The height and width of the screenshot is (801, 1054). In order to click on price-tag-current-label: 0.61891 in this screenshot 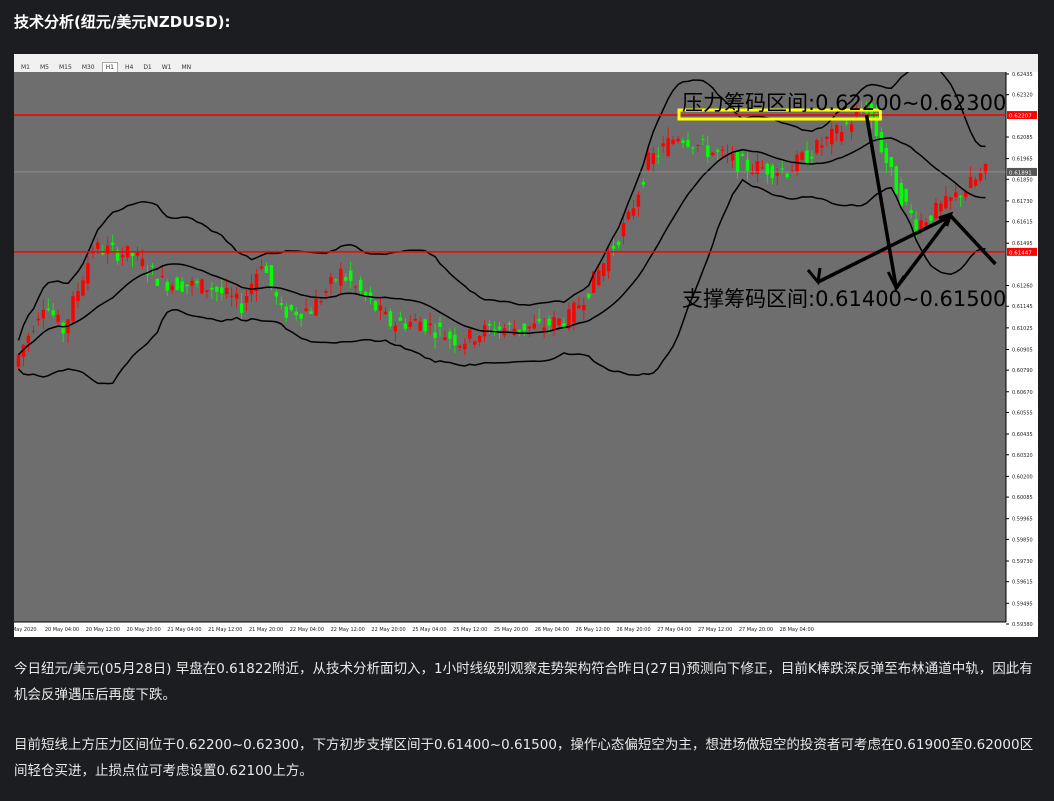, I will do `click(1020, 173)`.